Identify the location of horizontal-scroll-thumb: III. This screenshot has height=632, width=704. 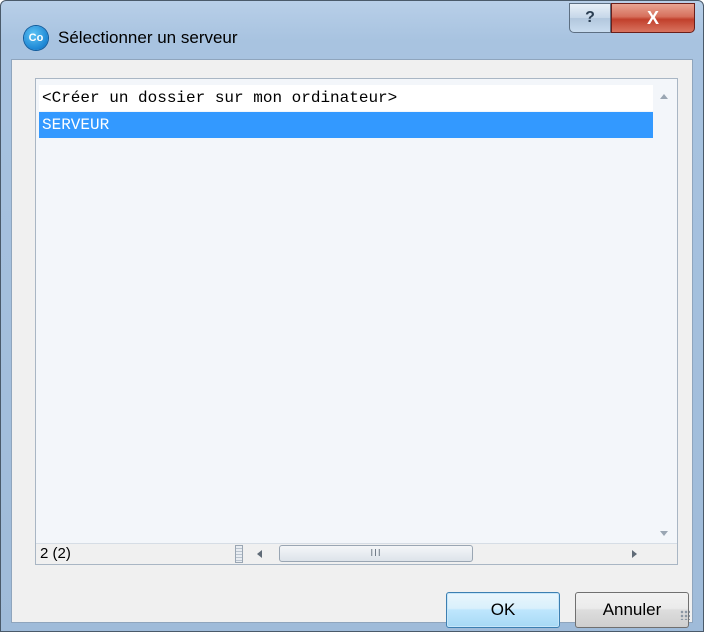
(376, 553).